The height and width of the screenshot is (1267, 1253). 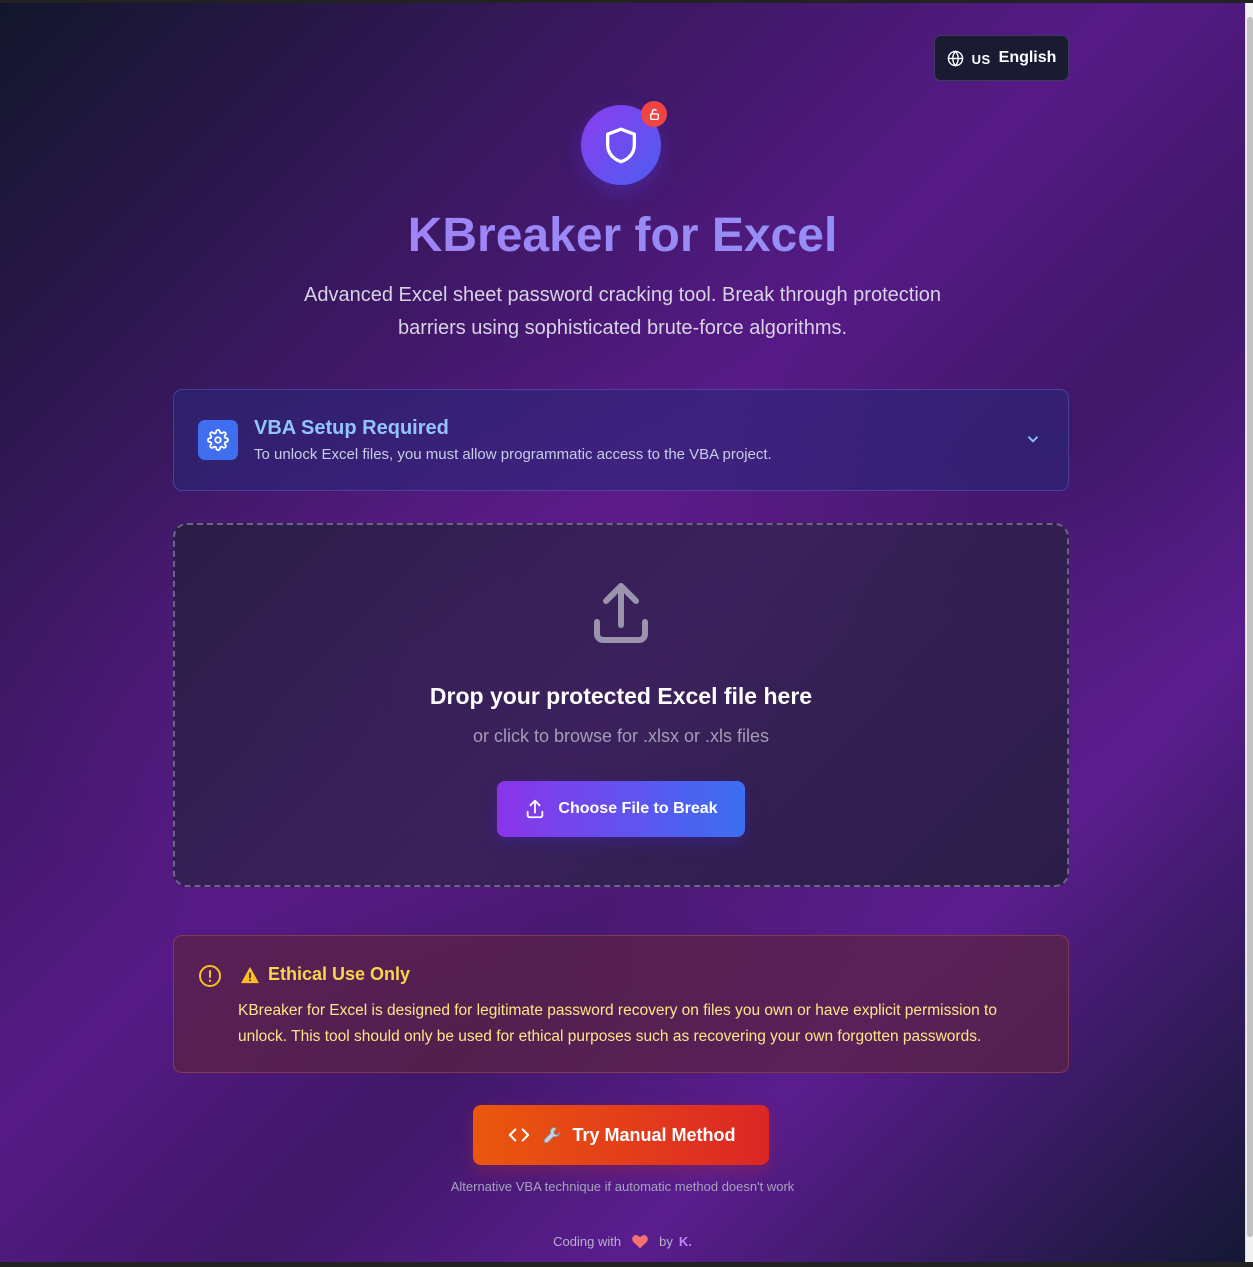 I want to click on heart-icon, so click(x=640, y=1242).